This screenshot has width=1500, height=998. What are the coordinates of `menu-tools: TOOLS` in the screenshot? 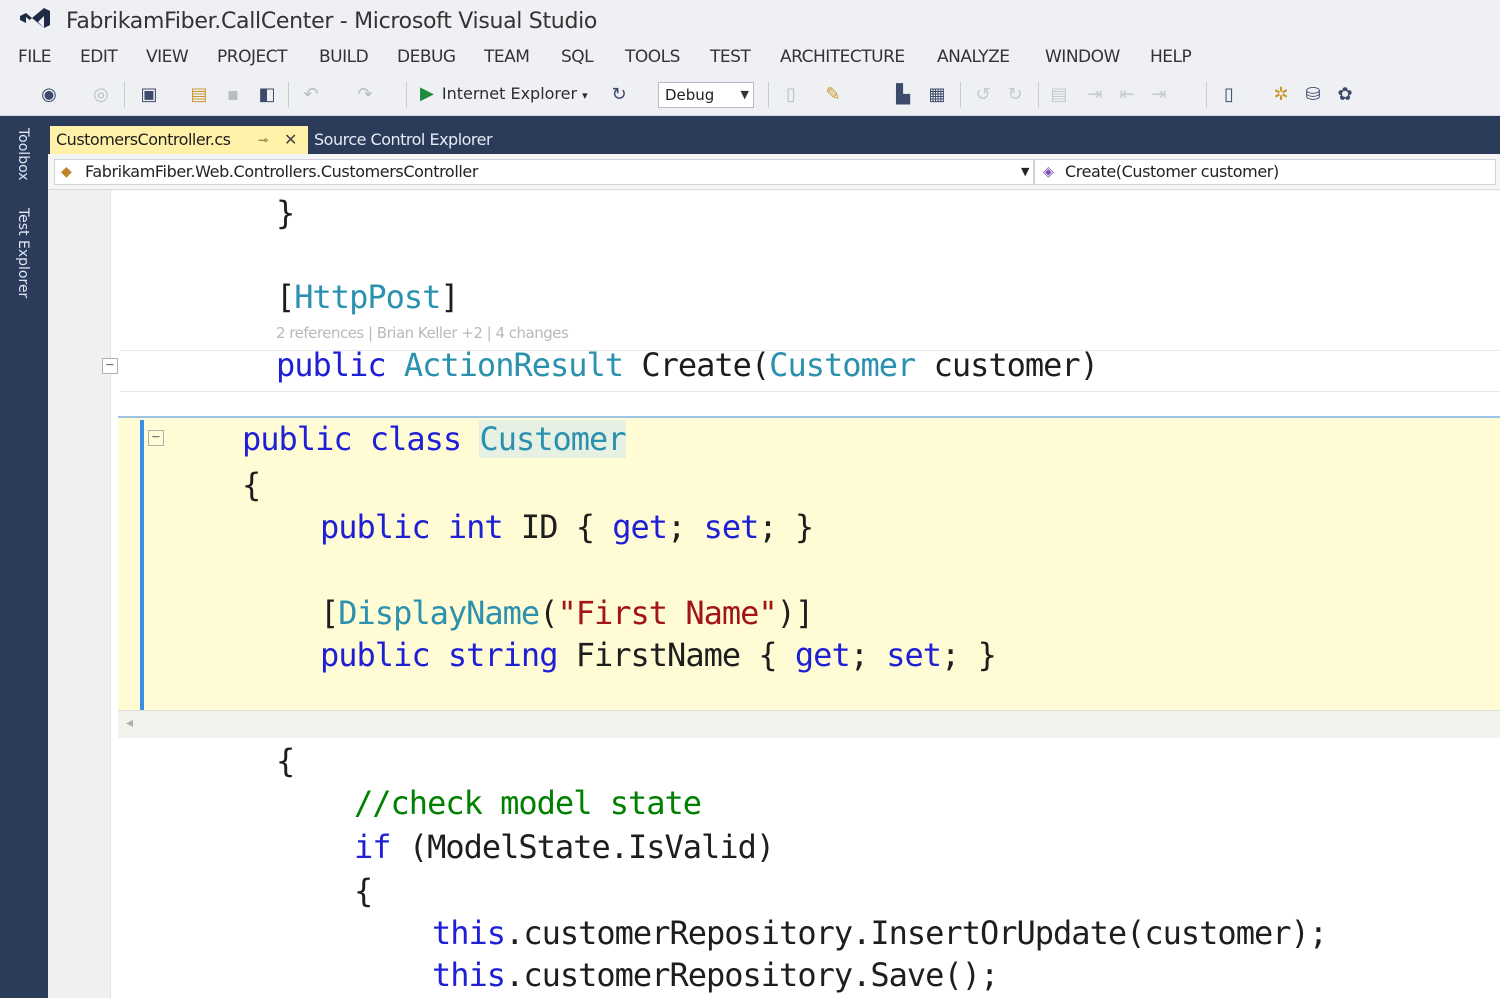 It's located at (652, 57).